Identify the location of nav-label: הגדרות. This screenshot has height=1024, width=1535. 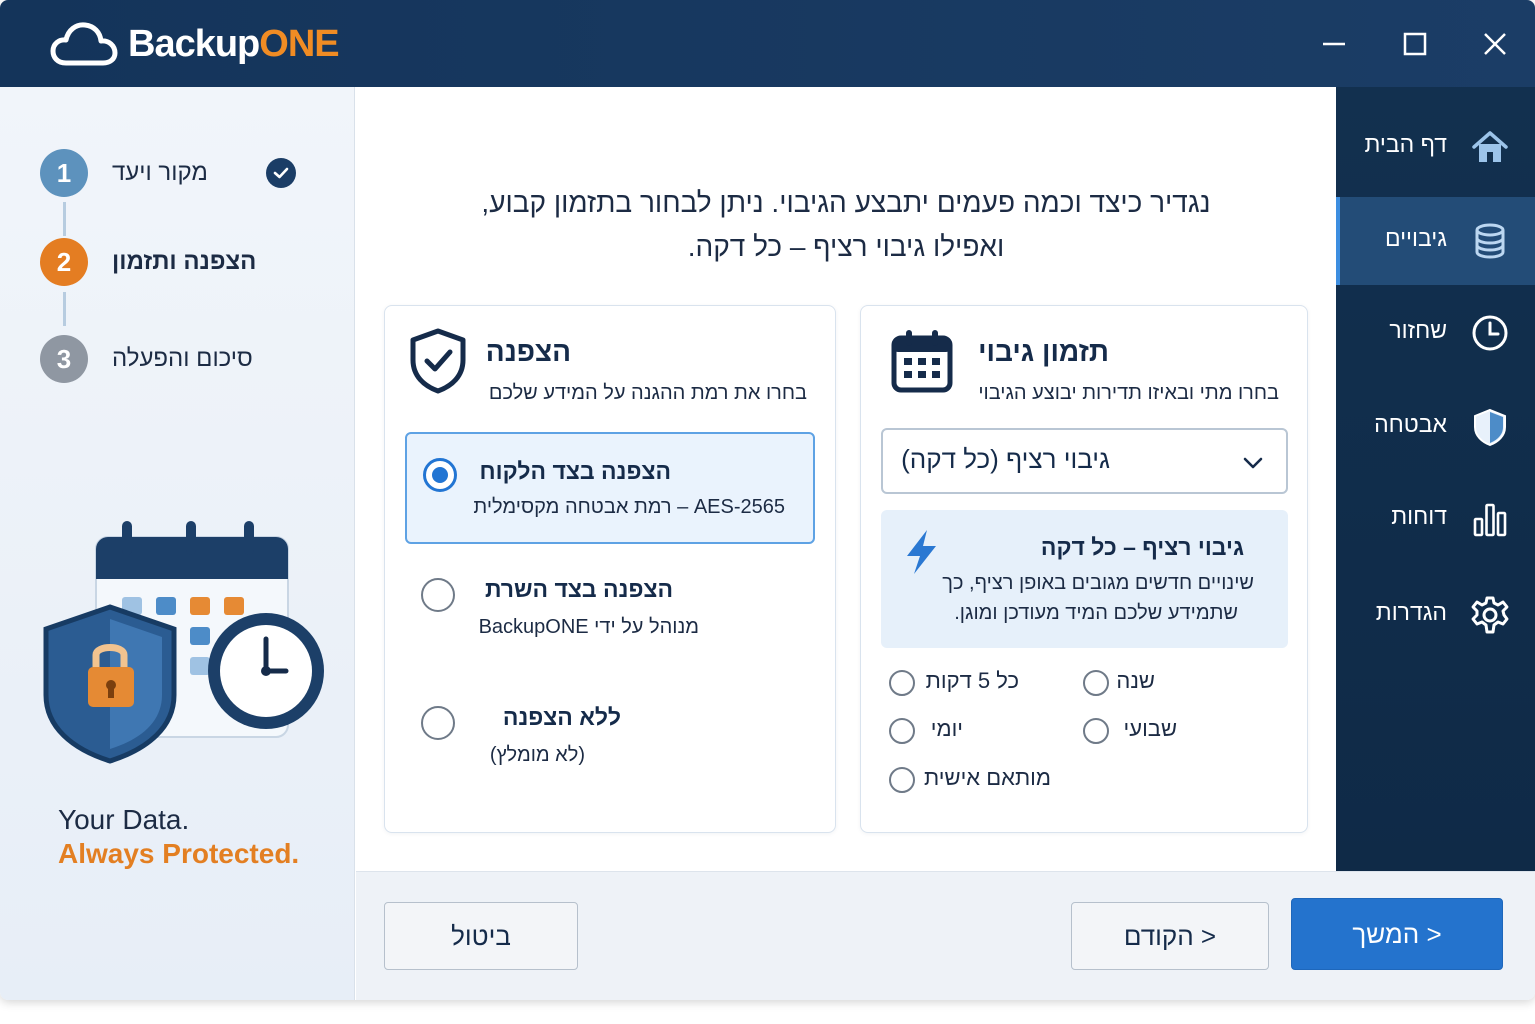
(1411, 612).